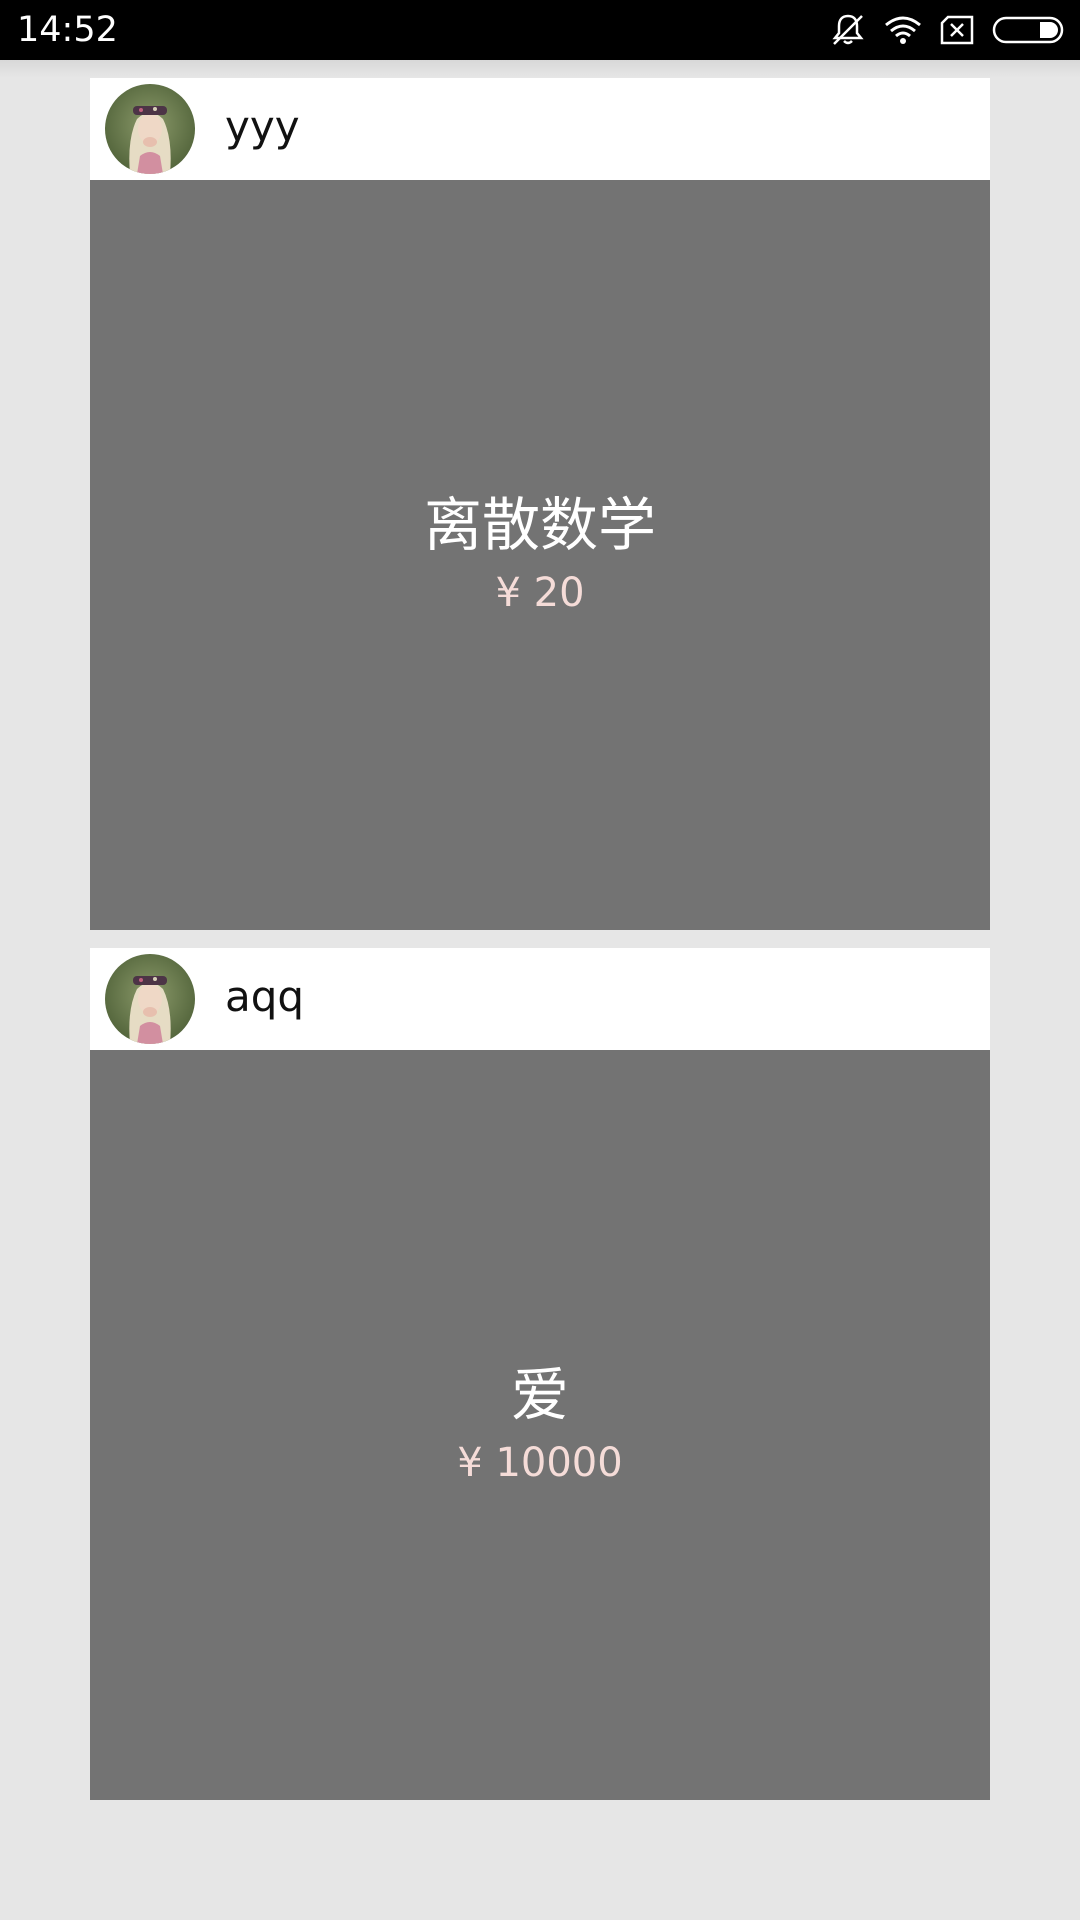 The height and width of the screenshot is (1920, 1080). What do you see at coordinates (67, 30) in the screenshot?
I see `status-time: 14:52` at bounding box center [67, 30].